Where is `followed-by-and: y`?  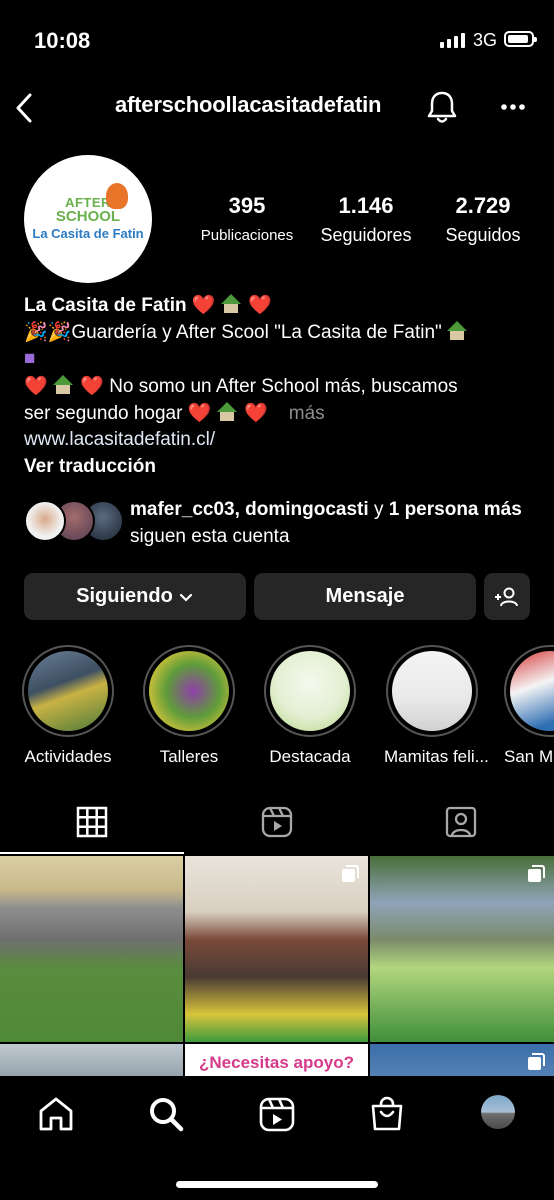 followed-by-and: y is located at coordinates (378, 509).